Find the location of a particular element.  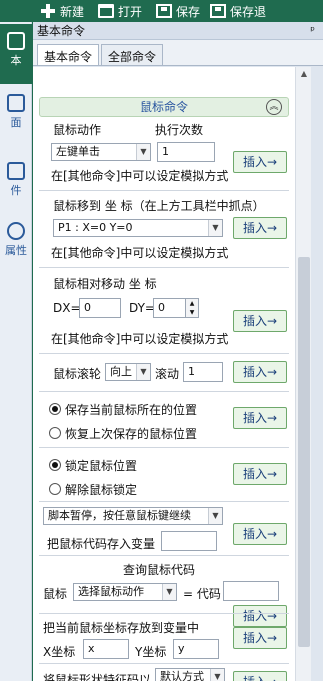

save-exit-label: 保存退 is located at coordinates (248, 11).